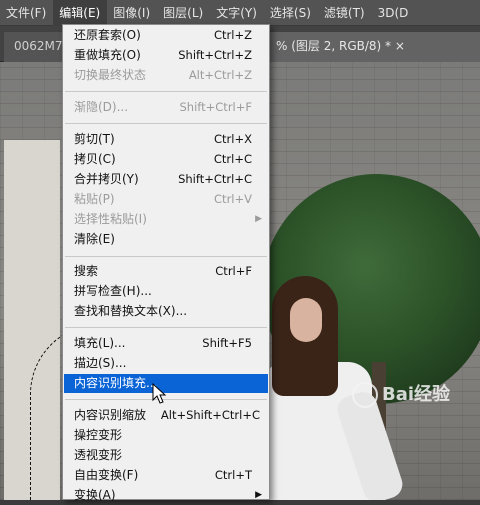 The height and width of the screenshot is (505, 480). What do you see at coordinates (166, 35) in the screenshot?
I see `menu-item-undo-lasso: 还原套索(O) Ctrl+Z` at bounding box center [166, 35].